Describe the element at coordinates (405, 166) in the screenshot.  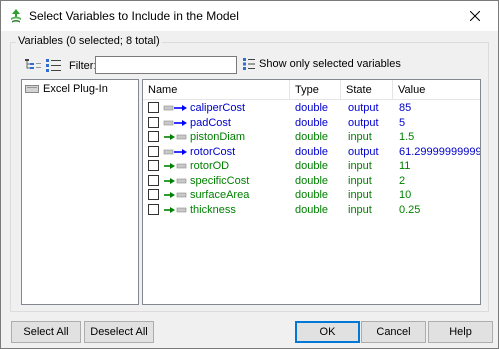
I see `variable-value: 11` at that location.